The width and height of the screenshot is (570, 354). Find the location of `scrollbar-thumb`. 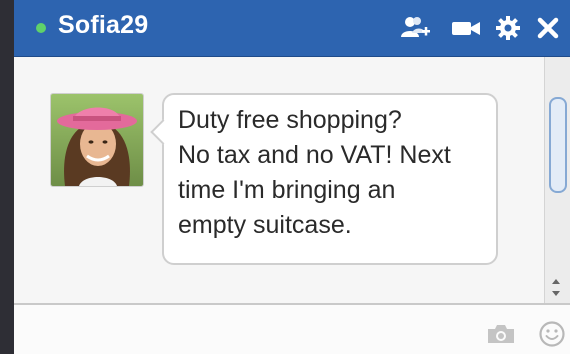

scrollbar-thumb is located at coordinates (558, 145).